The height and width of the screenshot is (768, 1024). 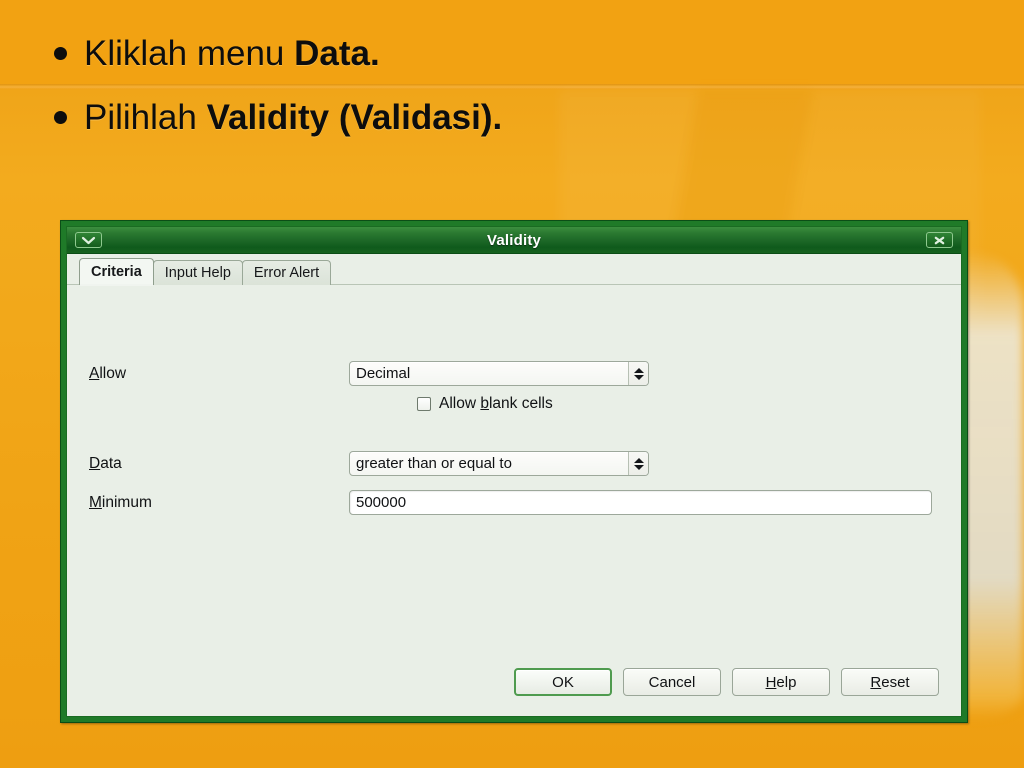 I want to click on bullet-item-2: Pilihlah Validity (Validasi)., so click(x=434, y=117).